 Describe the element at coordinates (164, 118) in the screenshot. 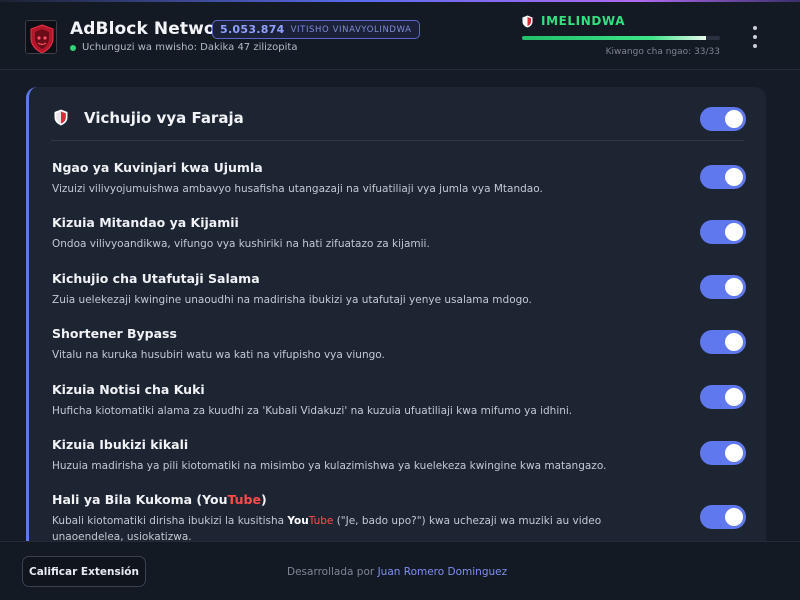

I see `card-title: Vichujio vya Faraja` at that location.